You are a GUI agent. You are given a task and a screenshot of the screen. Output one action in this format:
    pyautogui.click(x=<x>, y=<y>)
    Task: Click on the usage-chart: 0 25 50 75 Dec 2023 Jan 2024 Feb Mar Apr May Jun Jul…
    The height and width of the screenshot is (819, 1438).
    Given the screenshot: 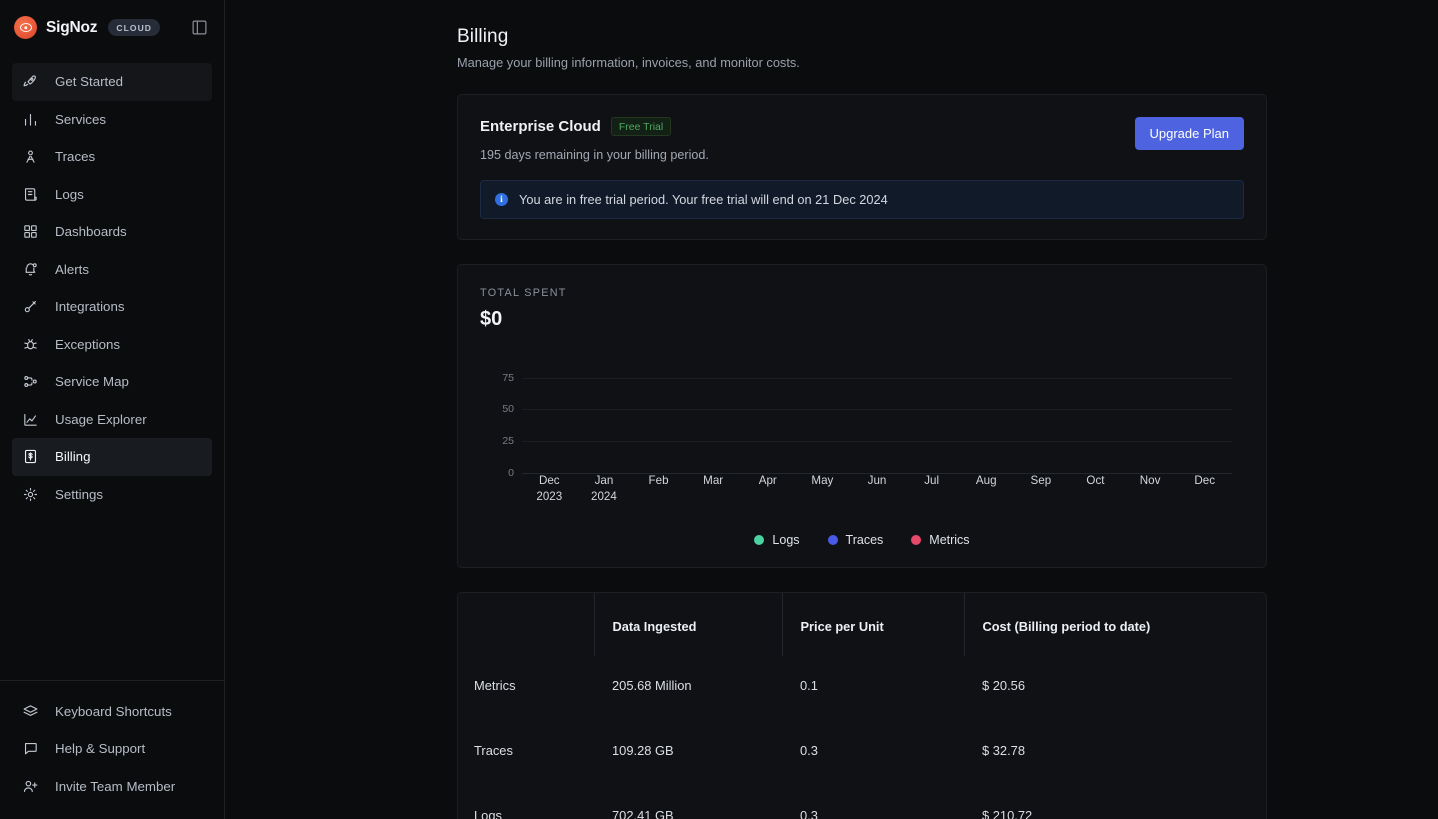 What is the action you would take?
    pyautogui.click(x=862, y=434)
    